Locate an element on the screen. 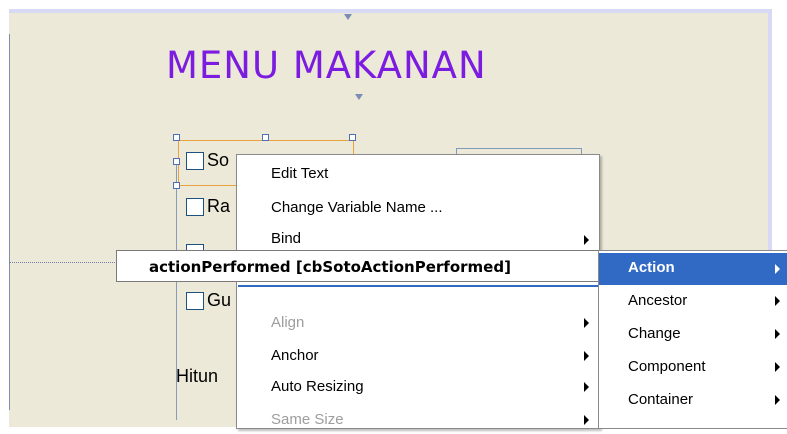 The height and width of the screenshot is (434, 787). canvas-margin-top is located at coordinates (393, 4).